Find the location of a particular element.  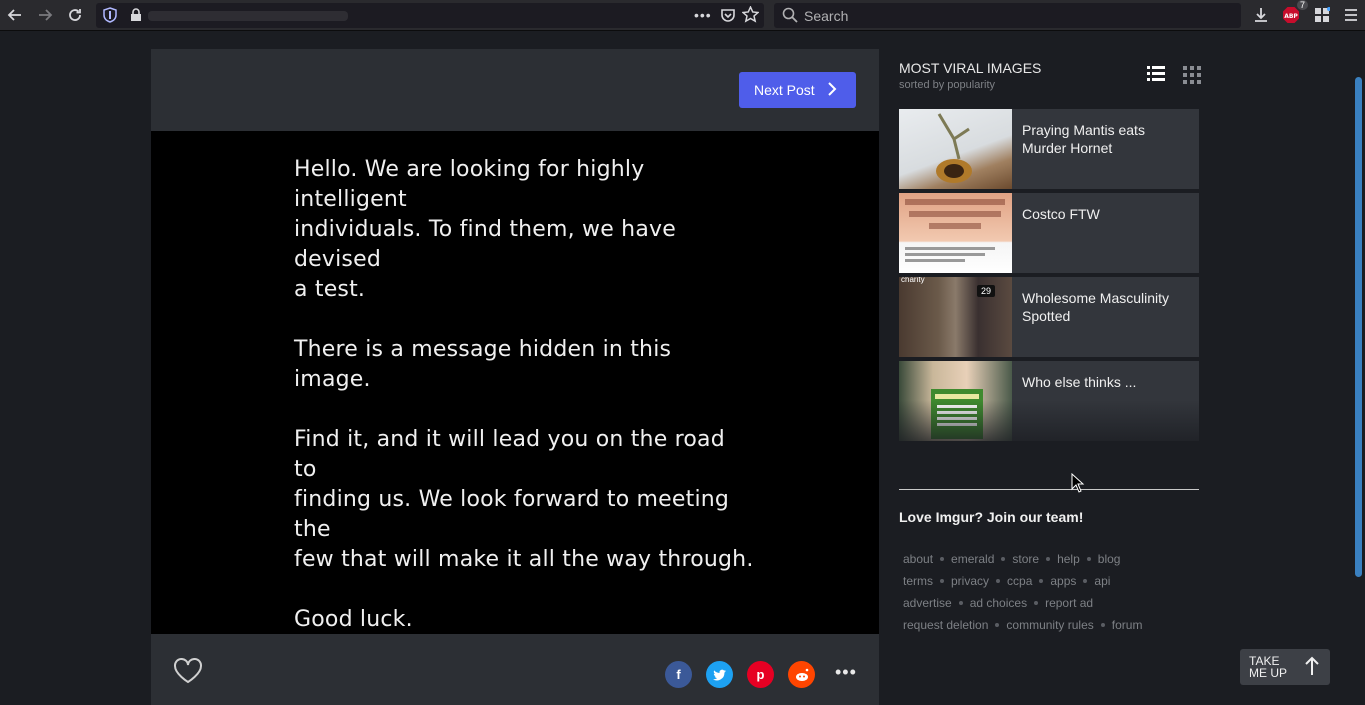

footer-link-row: request deletion community rules forum is located at coordinates (1053, 625).